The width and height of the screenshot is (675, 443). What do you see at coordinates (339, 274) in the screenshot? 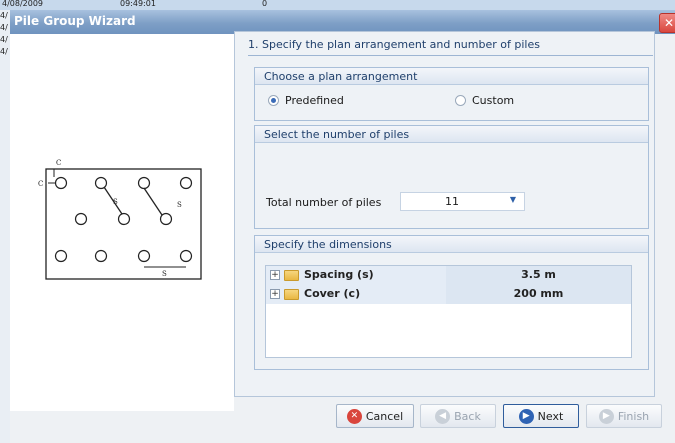
I see `spacing-label: Spacing (s)` at bounding box center [339, 274].